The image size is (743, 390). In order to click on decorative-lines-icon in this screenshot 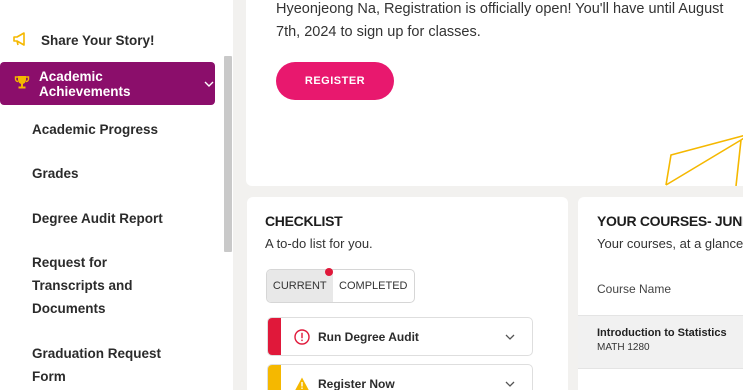, I will do `click(704, 160)`.